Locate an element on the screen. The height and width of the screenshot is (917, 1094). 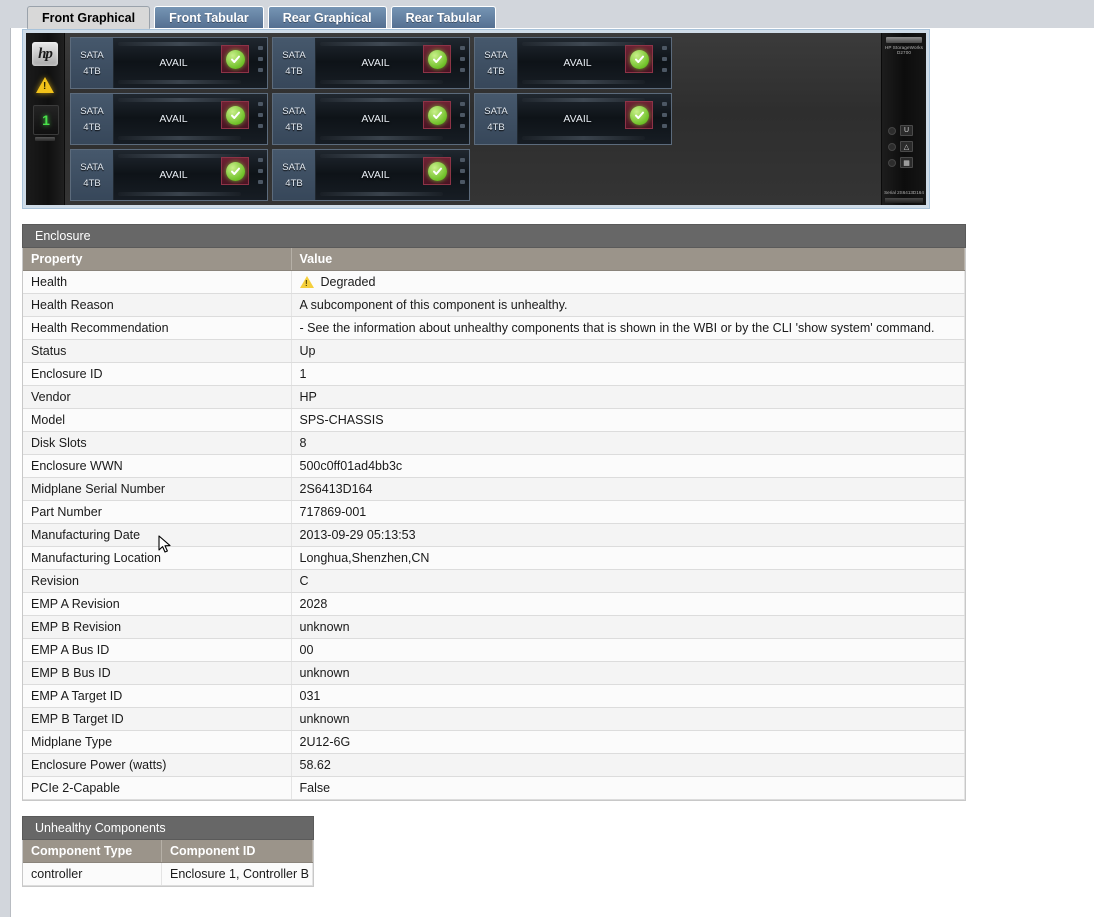
table-row: PCIe 2-Capable False is located at coordinates (494, 788).